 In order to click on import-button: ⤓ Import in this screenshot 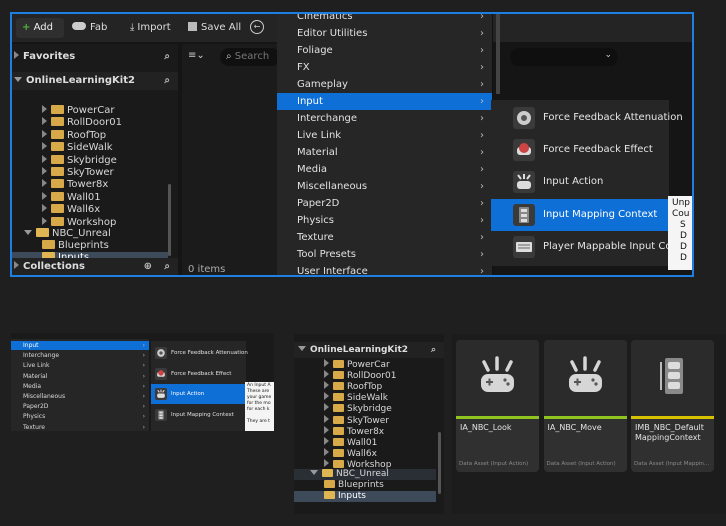, I will do `click(150, 28)`.